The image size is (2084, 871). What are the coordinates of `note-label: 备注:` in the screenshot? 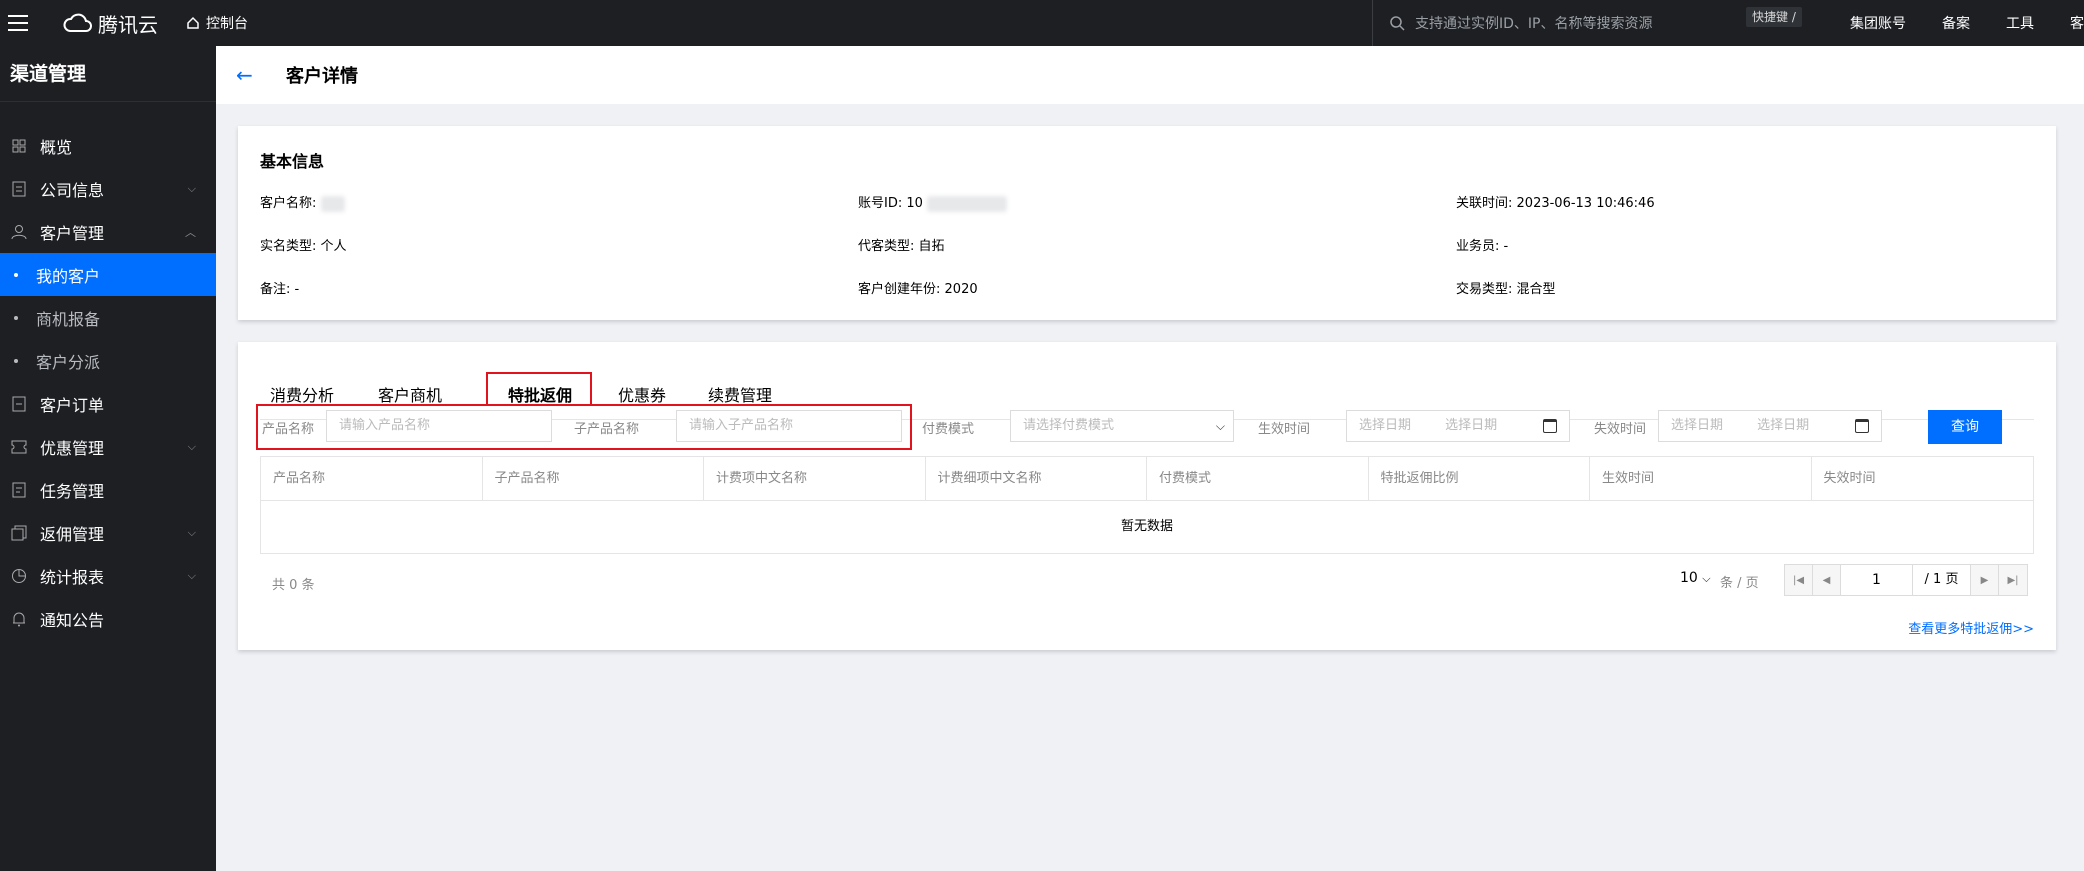 It's located at (275, 289).